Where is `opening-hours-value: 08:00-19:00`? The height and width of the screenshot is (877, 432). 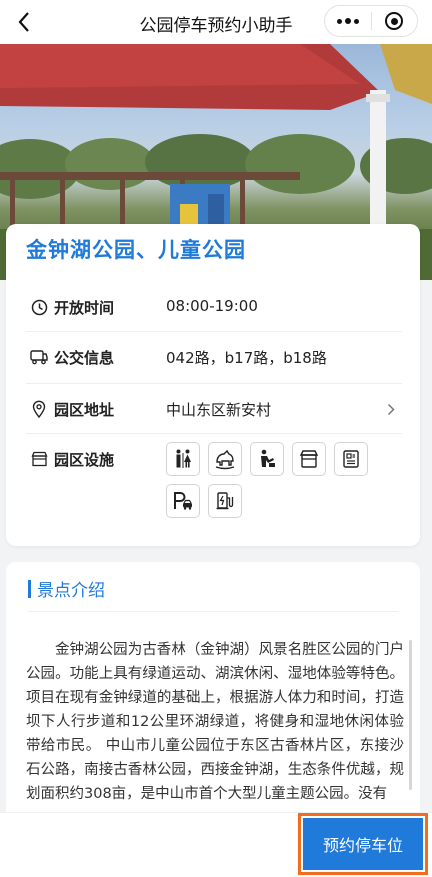 opening-hours-value: 08:00-19:00 is located at coordinates (212, 306).